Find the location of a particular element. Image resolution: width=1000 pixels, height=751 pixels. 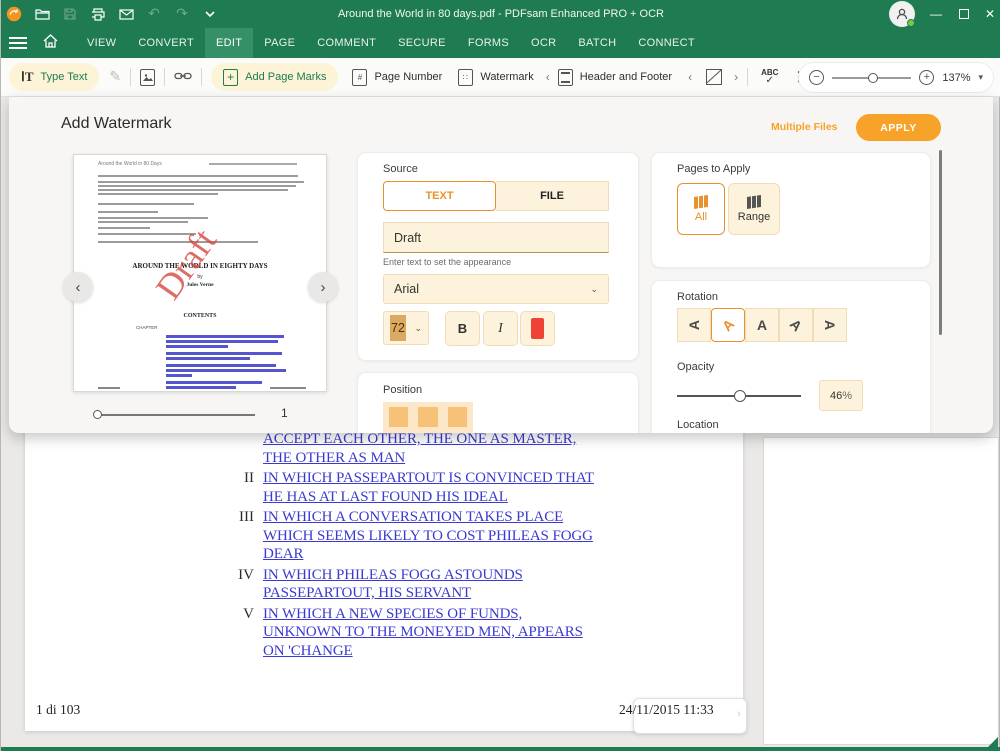

divider is located at coordinates (131, 77).